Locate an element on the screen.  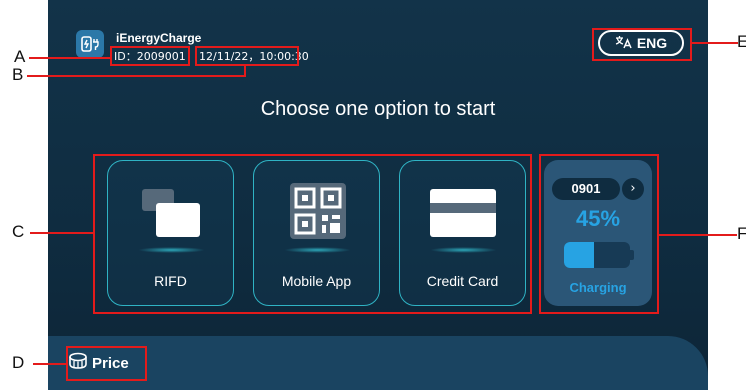
callout-box-e is located at coordinates (642, 44).